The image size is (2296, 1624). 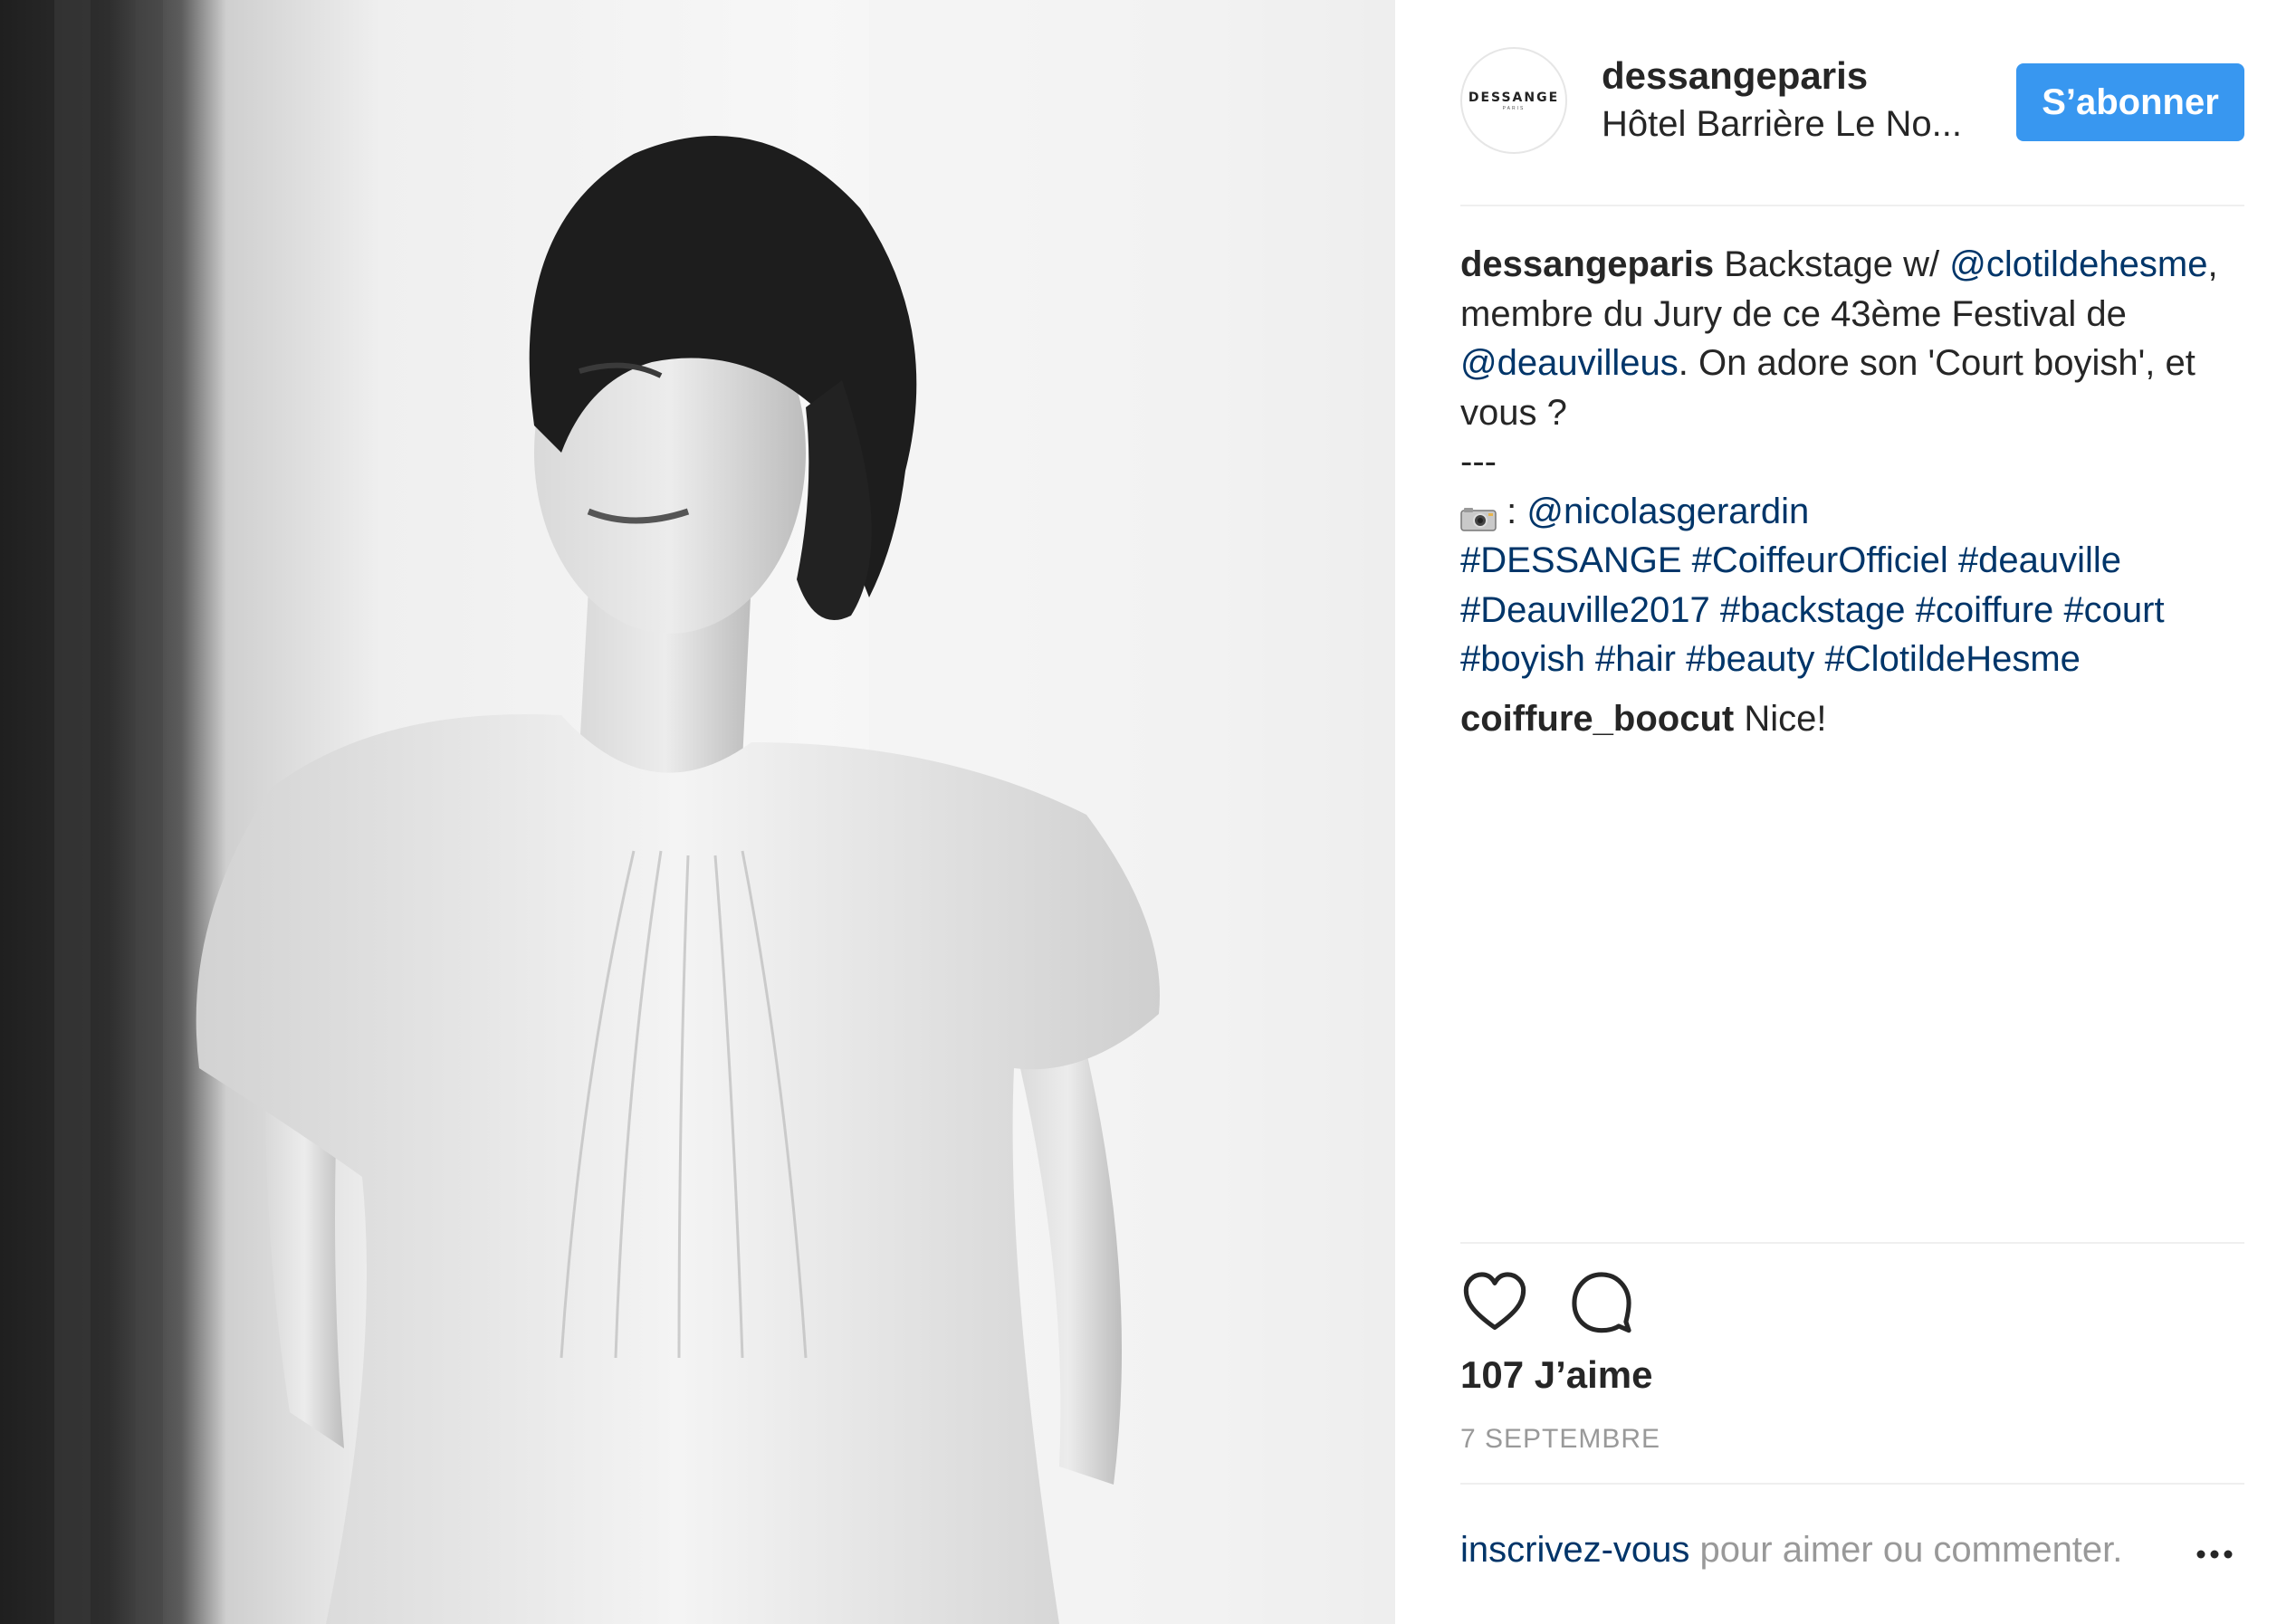 I want to click on comment-item: coiffure_boocut Nice!, so click(x=1643, y=719).